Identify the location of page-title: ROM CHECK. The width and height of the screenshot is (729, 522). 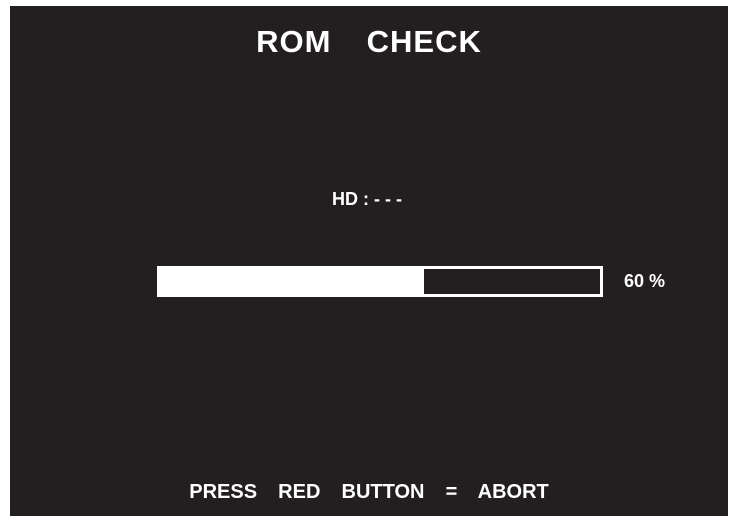
(369, 41).